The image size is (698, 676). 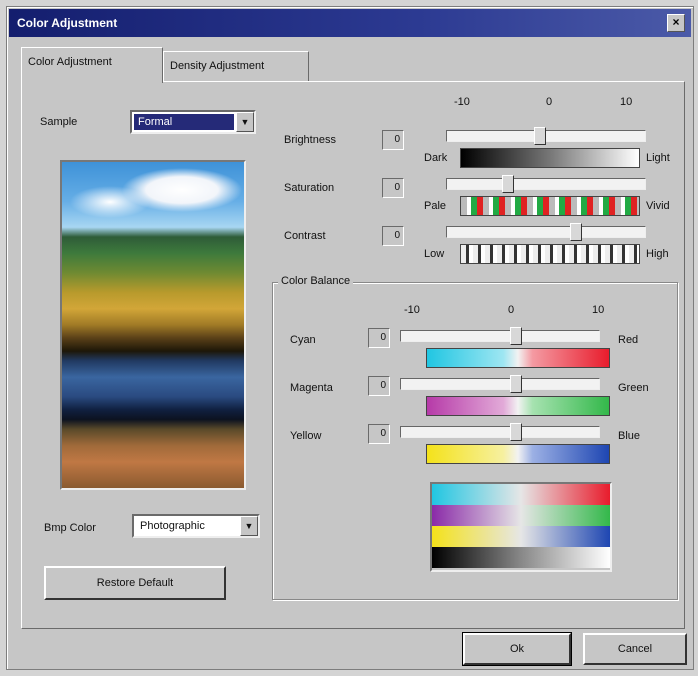 I want to click on contrast-slider-knob, so click(x=576, y=232).